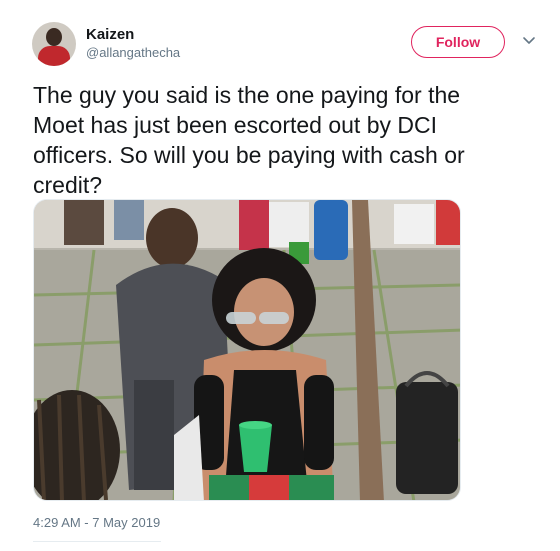  Describe the element at coordinates (110, 34) in the screenshot. I see `user-name: Kaizen` at that location.